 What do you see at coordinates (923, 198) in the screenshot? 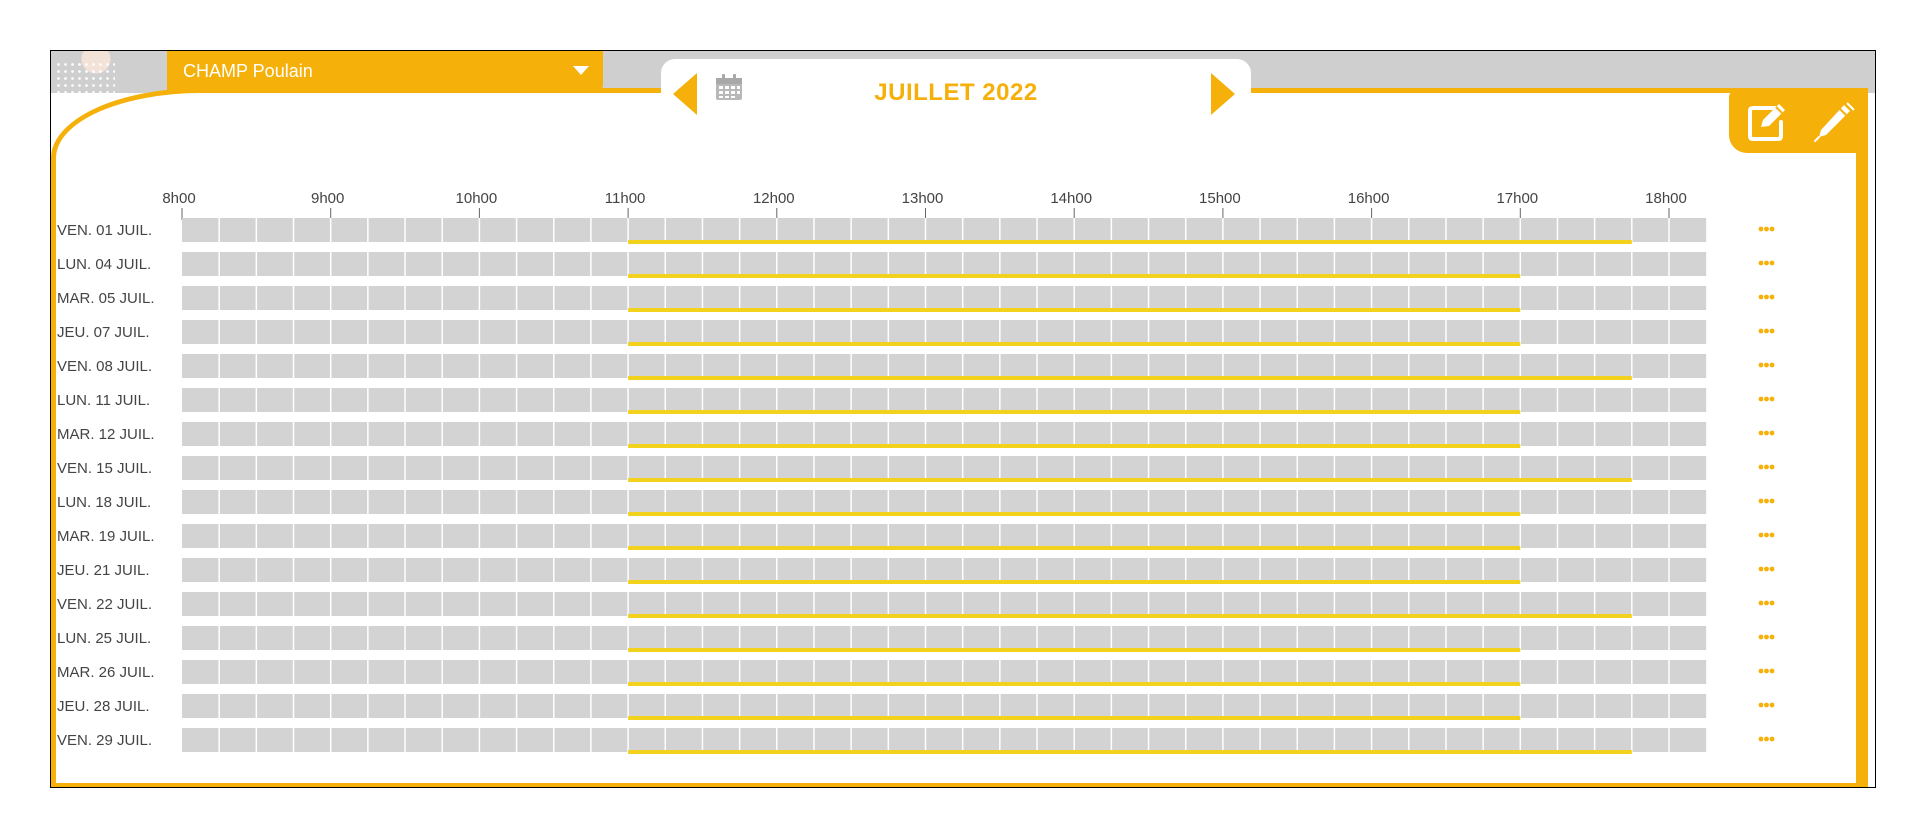
I see `hour-tick-label: 13h00` at bounding box center [923, 198].